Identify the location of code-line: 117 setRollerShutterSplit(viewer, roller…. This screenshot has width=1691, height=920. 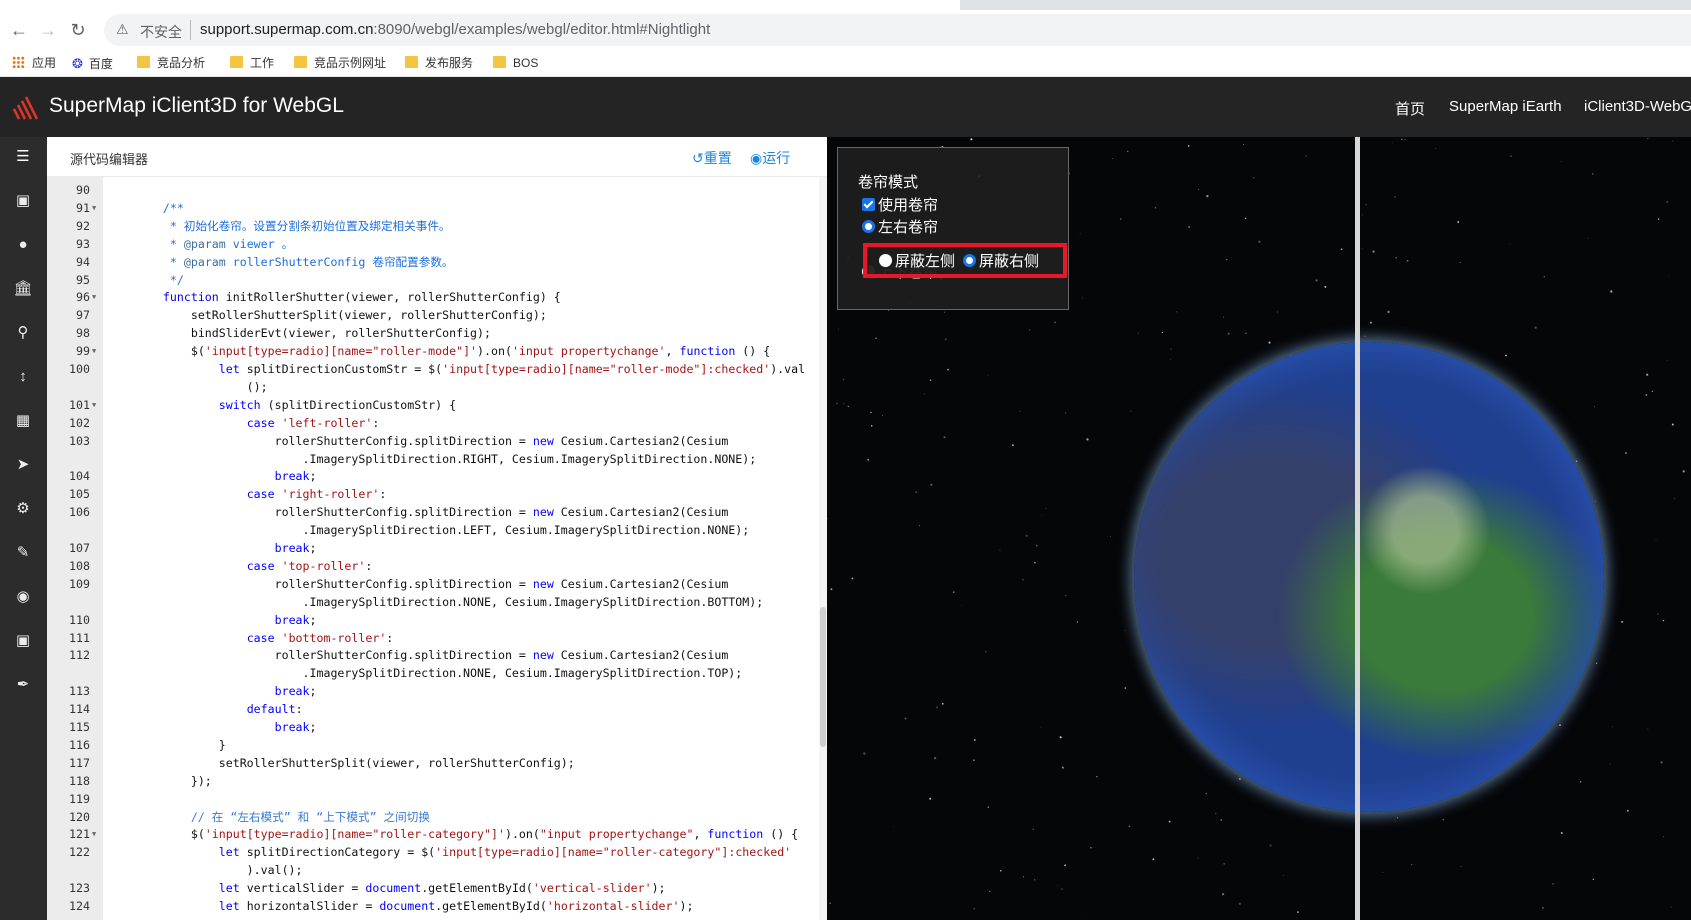
(433, 763).